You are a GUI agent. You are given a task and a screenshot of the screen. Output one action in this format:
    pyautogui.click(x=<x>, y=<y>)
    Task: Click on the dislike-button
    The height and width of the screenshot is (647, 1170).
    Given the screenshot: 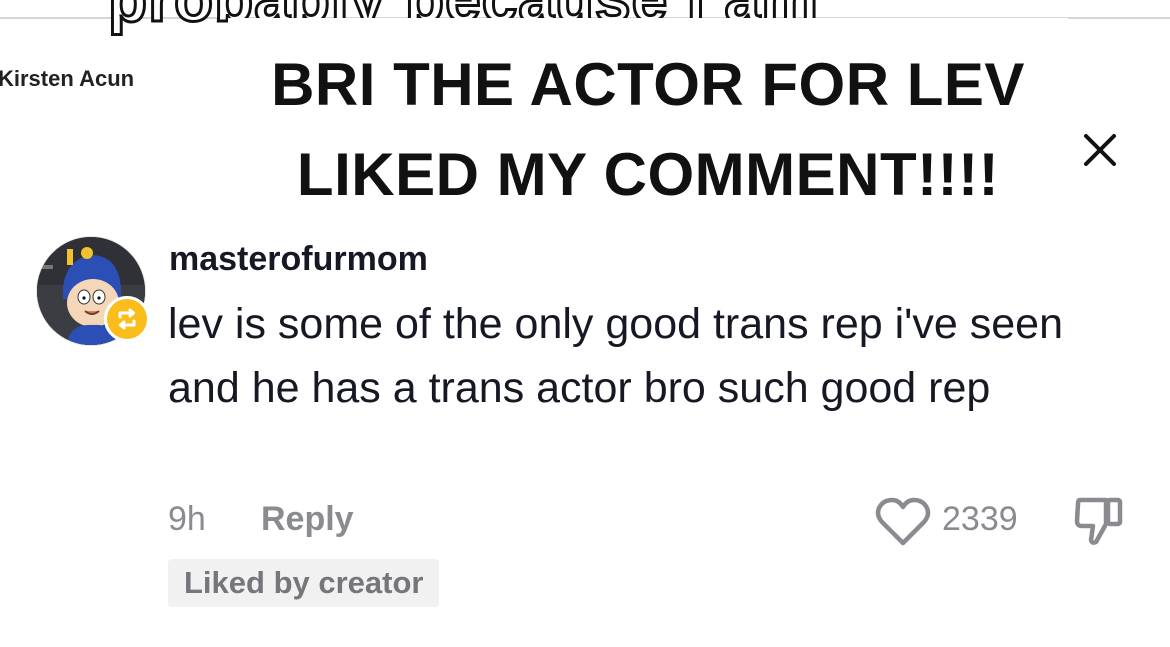 What is the action you would take?
    pyautogui.click(x=1100, y=522)
    